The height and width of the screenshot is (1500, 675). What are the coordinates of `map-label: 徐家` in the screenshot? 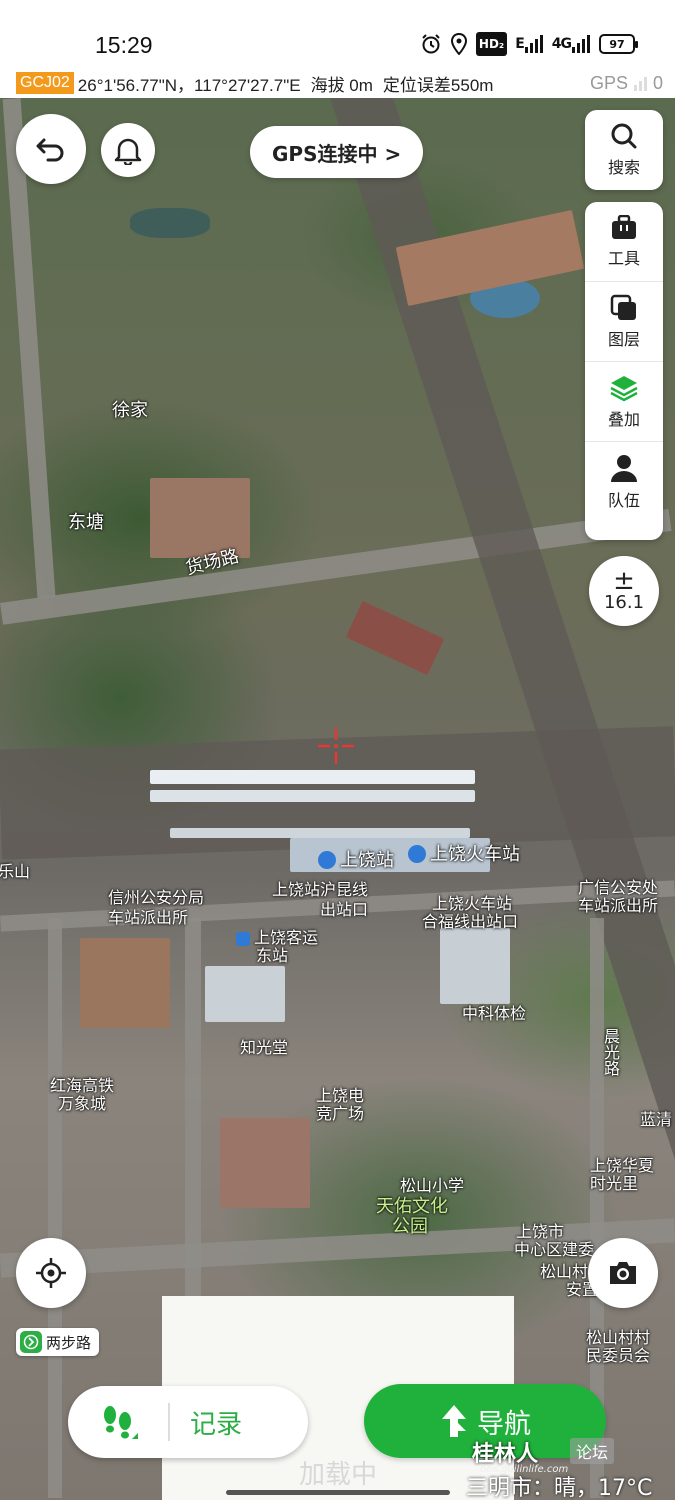 It's located at (130, 409).